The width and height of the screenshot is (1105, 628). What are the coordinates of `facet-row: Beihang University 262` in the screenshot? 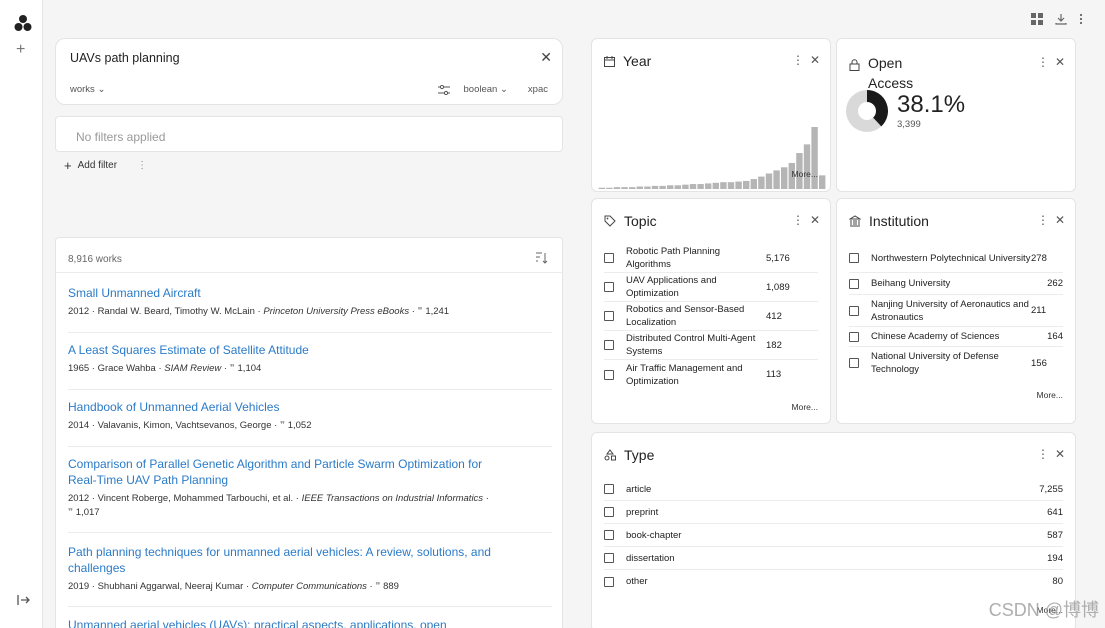 It's located at (956, 284).